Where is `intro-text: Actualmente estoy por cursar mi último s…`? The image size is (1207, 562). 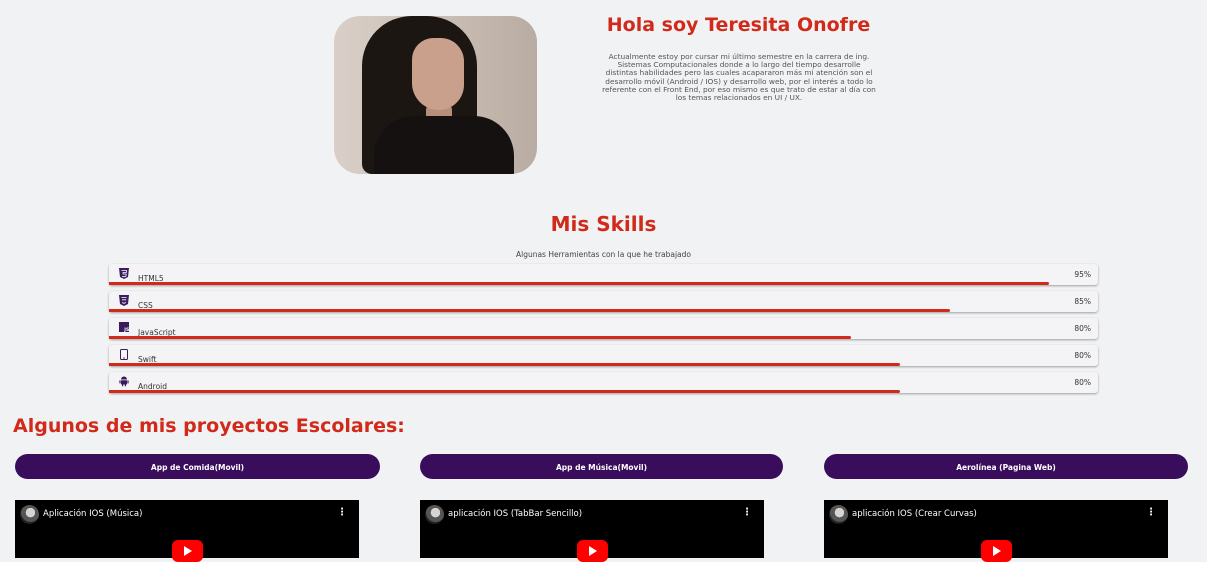 intro-text: Actualmente estoy por cursar mi último s… is located at coordinates (739, 77).